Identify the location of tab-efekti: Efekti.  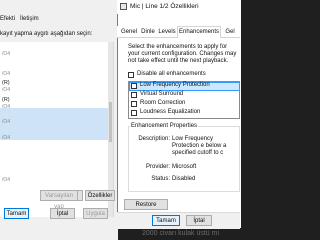
(7, 19).